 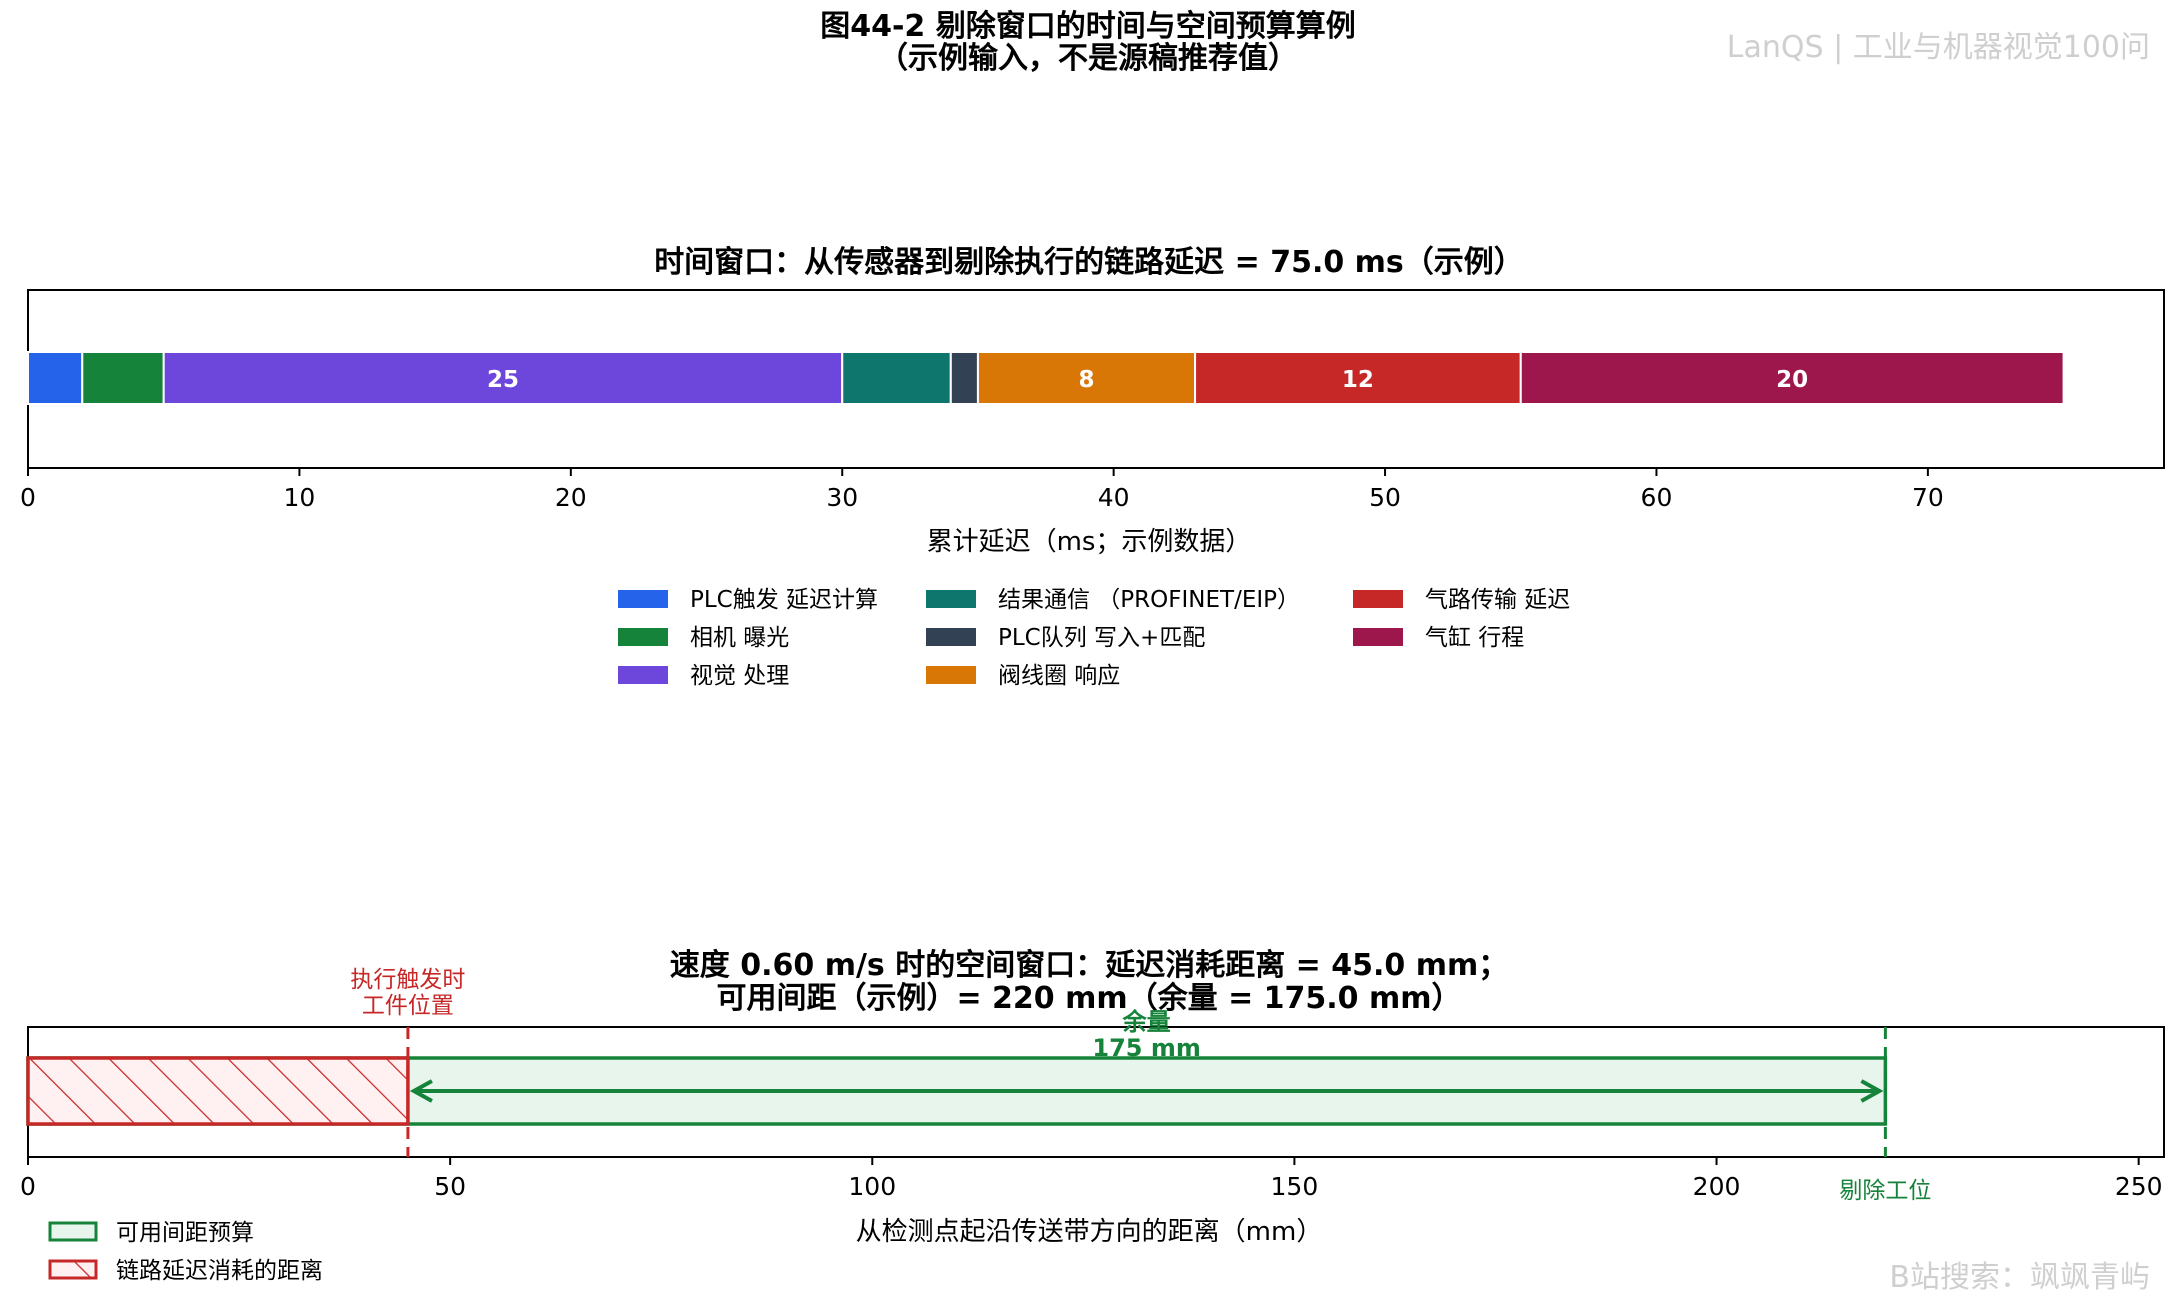 I want to click on legend-swatch-budget, so click(x=73, y=1231).